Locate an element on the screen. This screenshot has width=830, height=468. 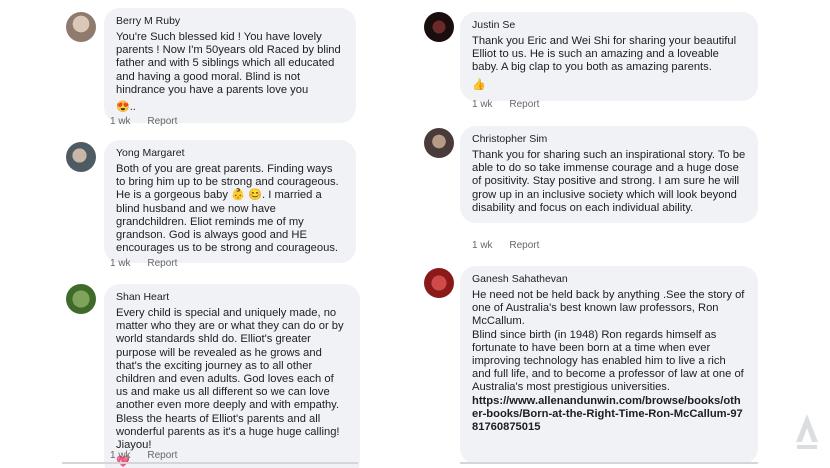
comment-emoji: 😍.. is located at coordinates (126, 107).